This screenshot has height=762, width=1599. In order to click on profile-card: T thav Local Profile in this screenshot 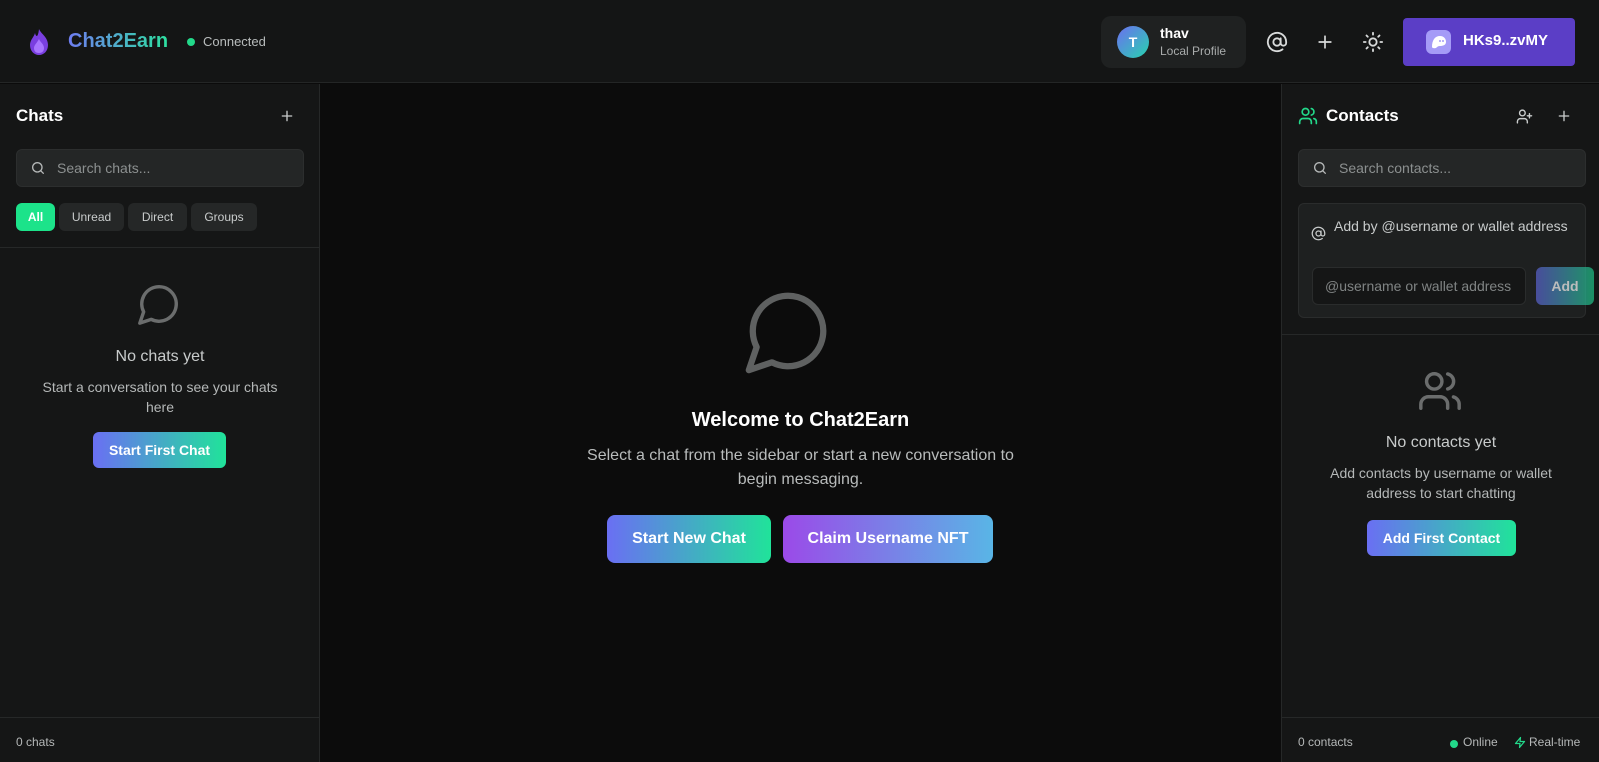, I will do `click(1173, 42)`.